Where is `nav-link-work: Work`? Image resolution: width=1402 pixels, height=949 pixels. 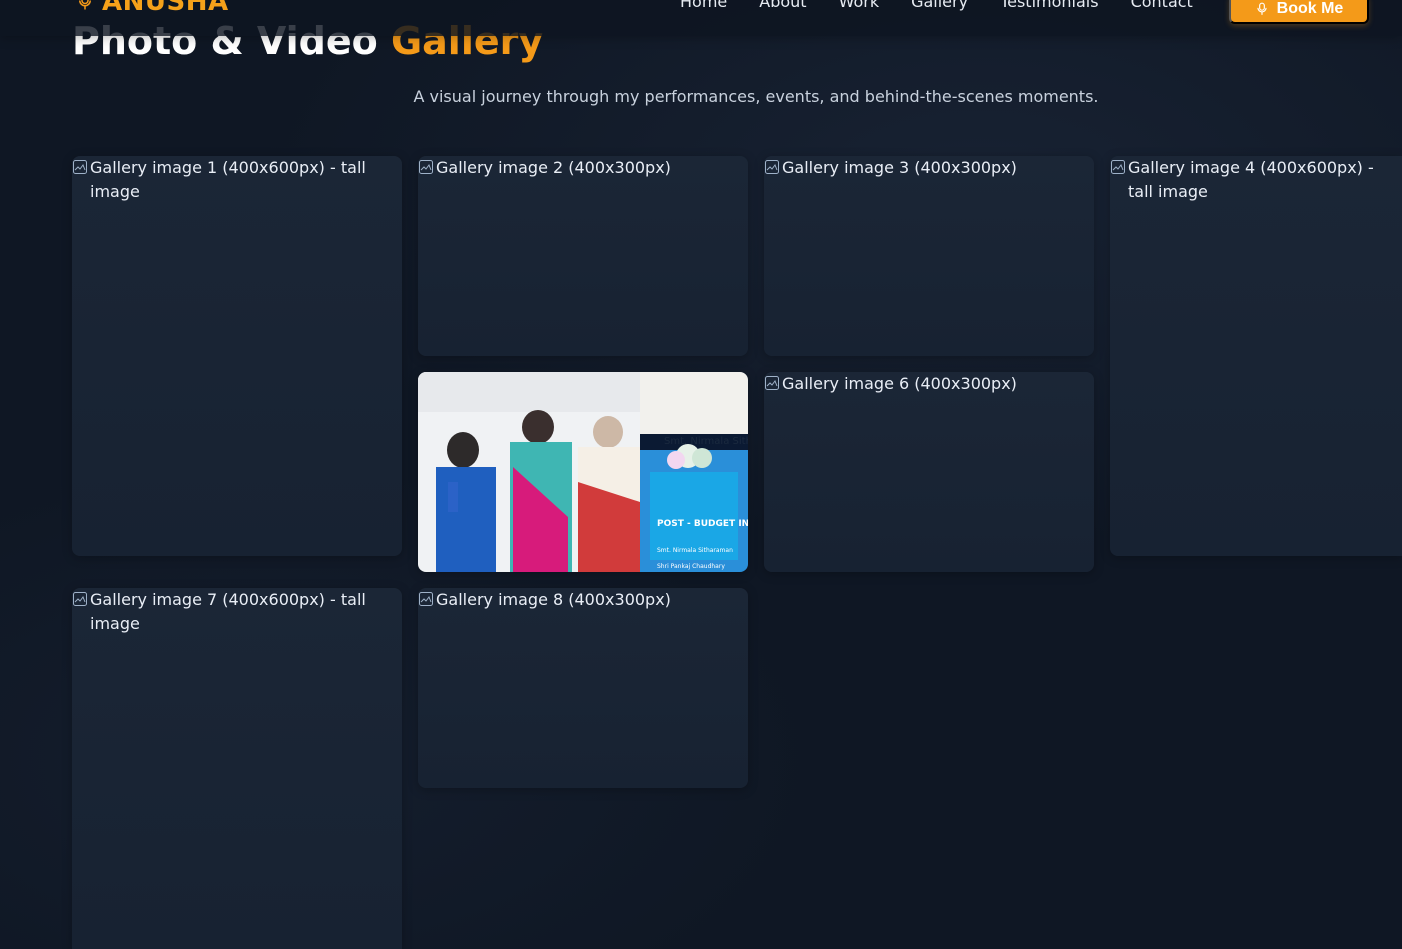
nav-link-work: Work is located at coordinates (859, 6).